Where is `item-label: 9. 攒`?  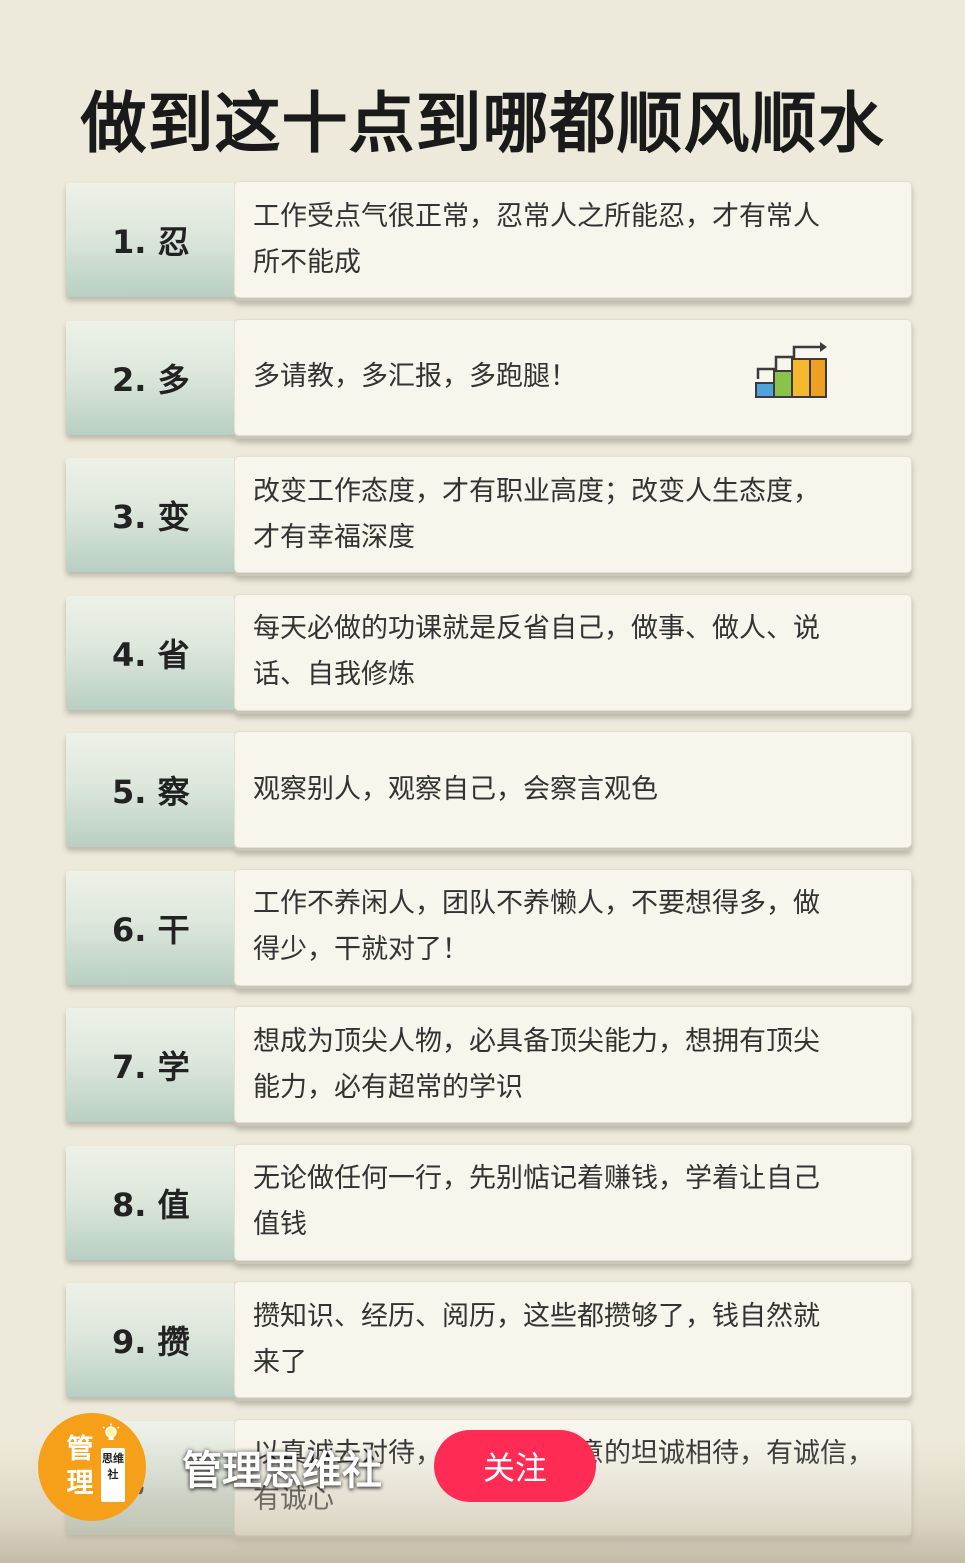
item-label: 9. 攒 is located at coordinates (150, 1340).